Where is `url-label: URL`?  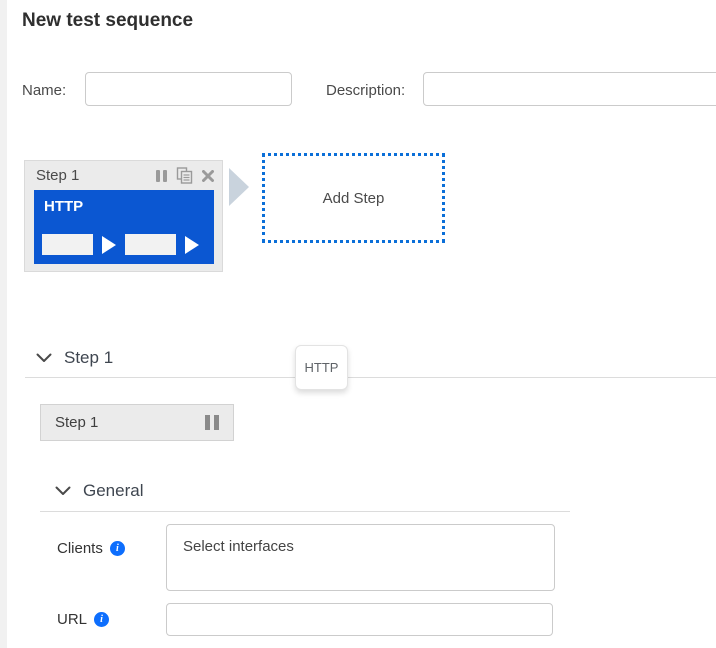
url-label: URL is located at coordinates (72, 619).